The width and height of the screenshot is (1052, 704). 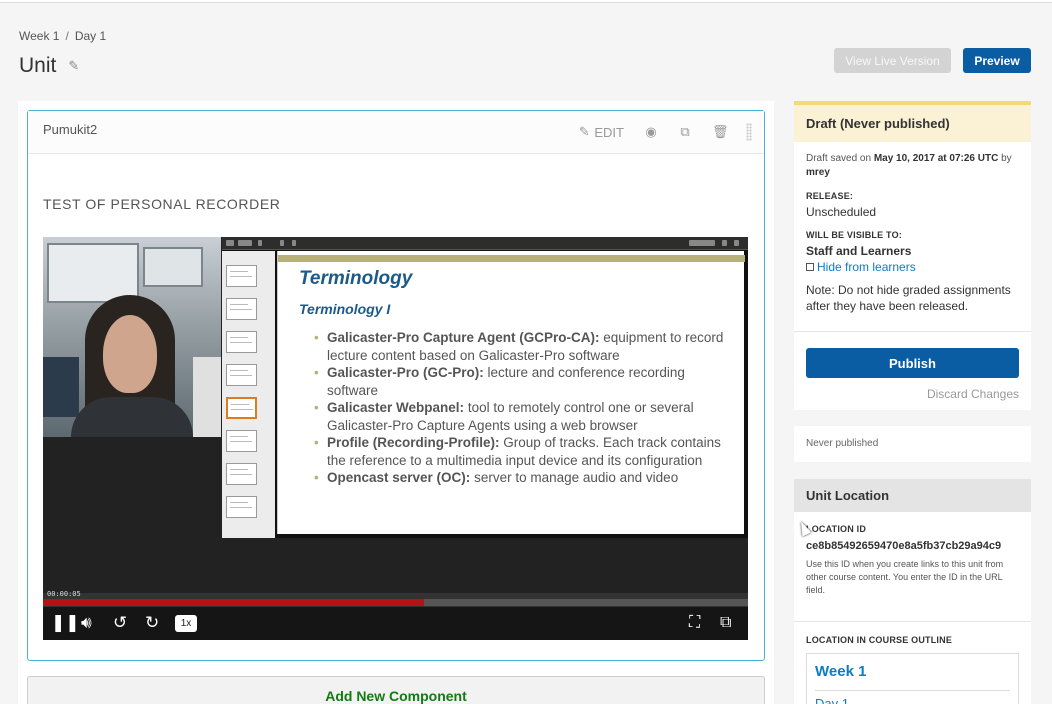 What do you see at coordinates (912, 678) in the screenshot?
I see `course-outline-box: Week 1 Day 1` at bounding box center [912, 678].